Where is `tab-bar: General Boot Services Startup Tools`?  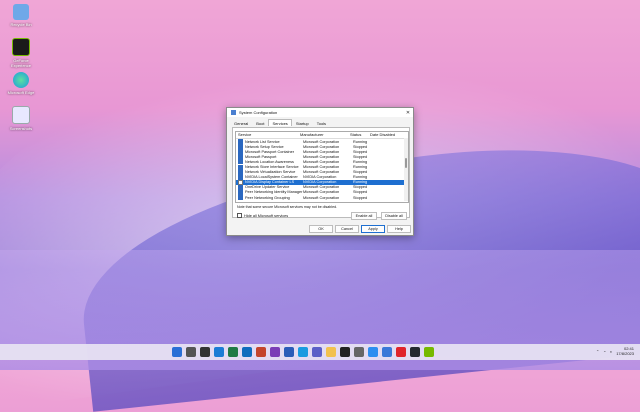 tab-bar: General Boot Services Startup Tools is located at coordinates (320, 122).